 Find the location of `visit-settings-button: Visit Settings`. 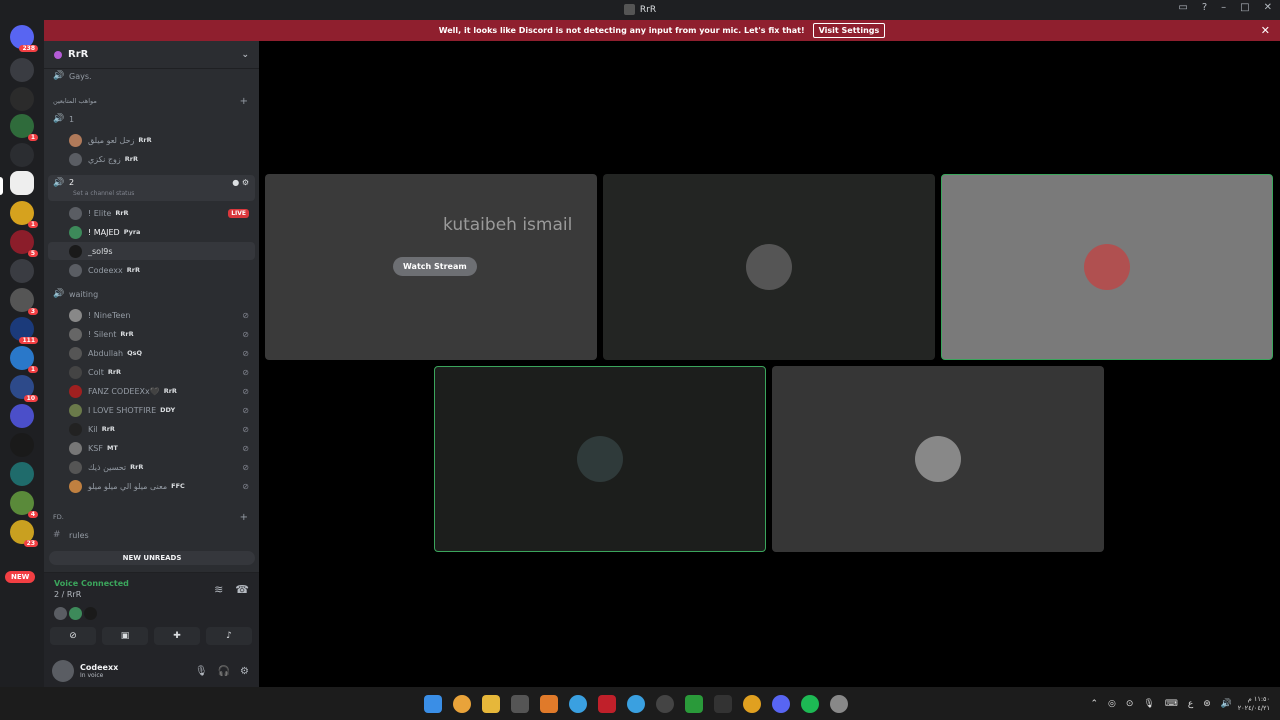

visit-settings-button: Visit Settings is located at coordinates (849, 30).